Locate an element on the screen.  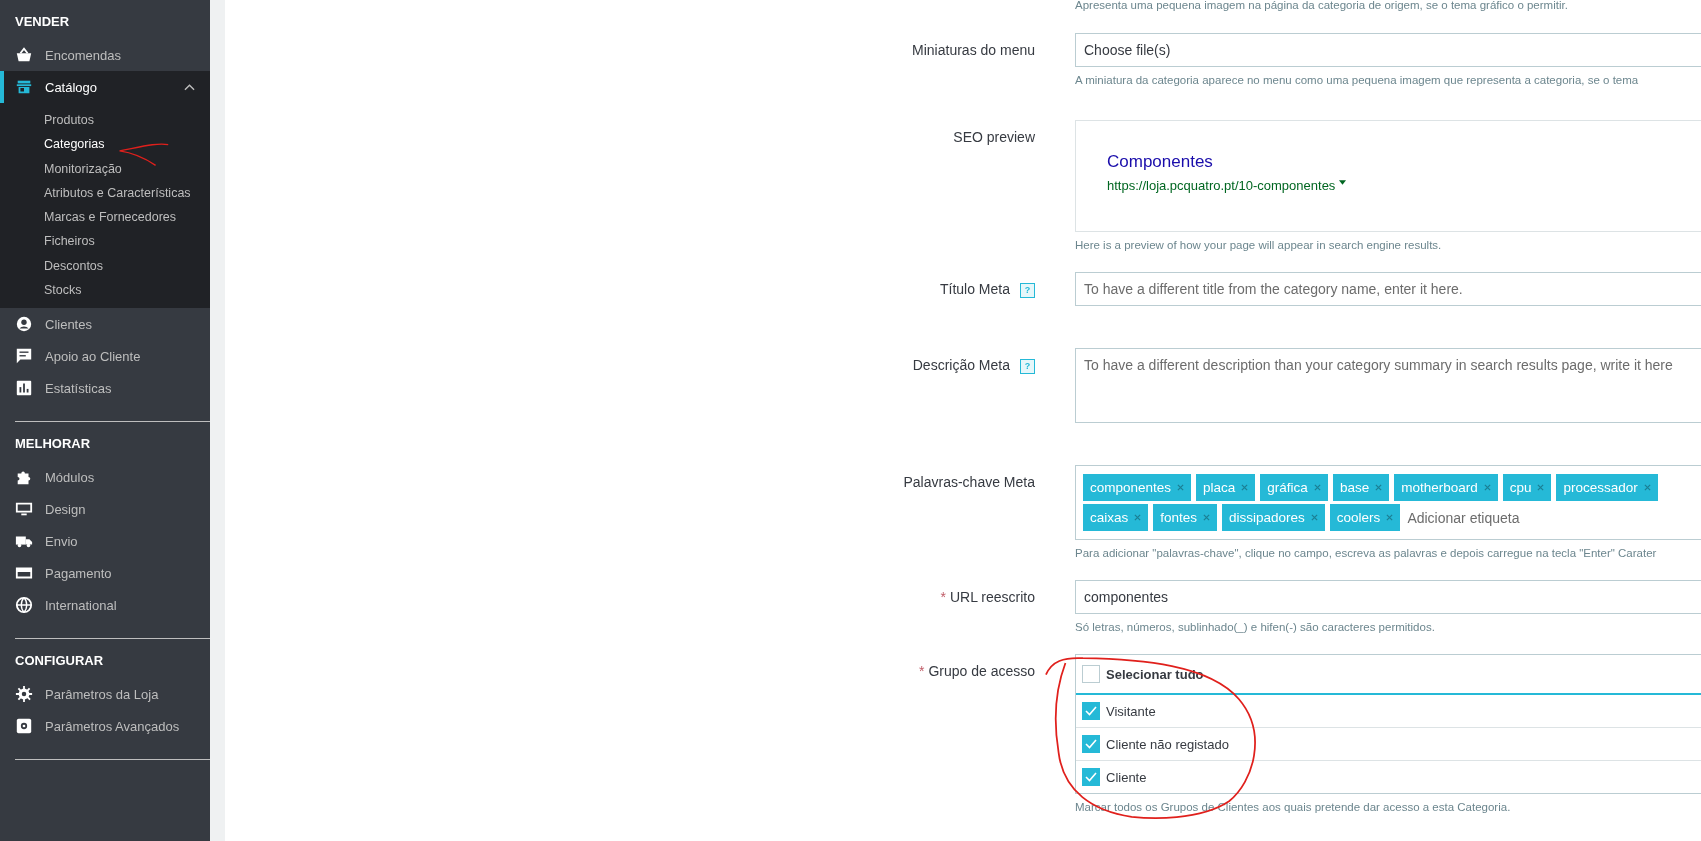
help-text: A miniatura da categoria aparece no menu como uma pequena imagem que representa a categoria, se o tema is located at coordinates (1357, 80).